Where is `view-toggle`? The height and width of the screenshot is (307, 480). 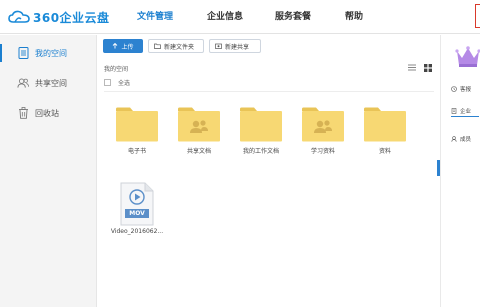
view-toggle is located at coordinates (416, 68).